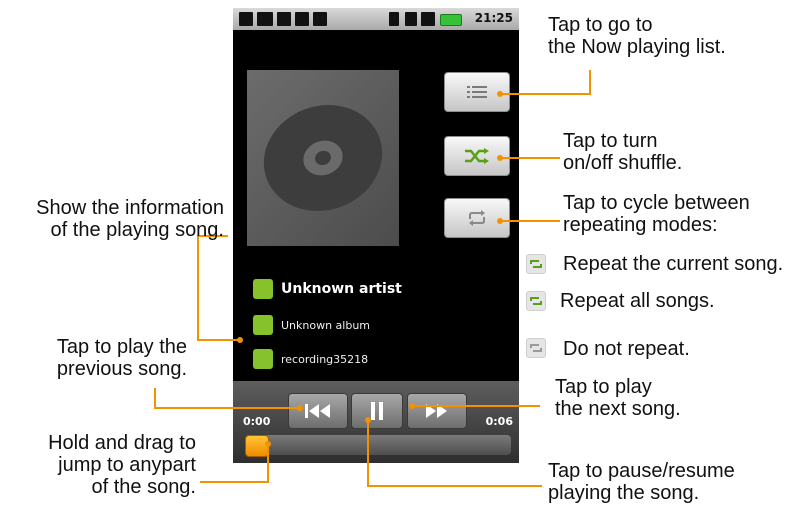  What do you see at coordinates (673, 264) in the screenshot?
I see `legend-repeat-current: Repeat the current song.` at bounding box center [673, 264].